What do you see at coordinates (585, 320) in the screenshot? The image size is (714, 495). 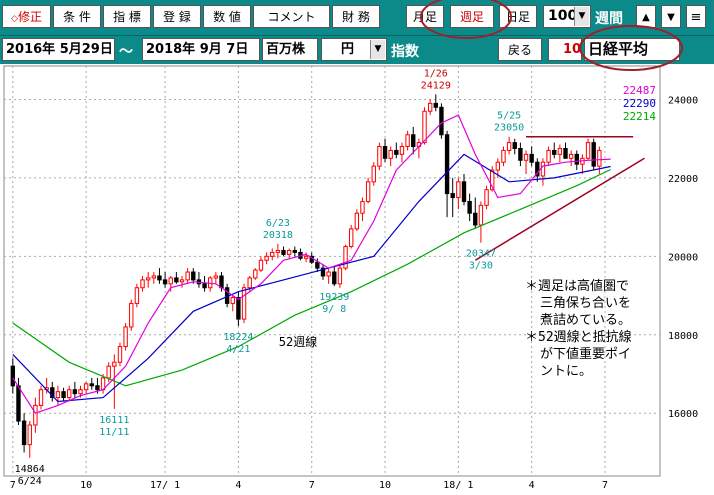 I see `commentary-line: 煮詰めている。` at bounding box center [585, 320].